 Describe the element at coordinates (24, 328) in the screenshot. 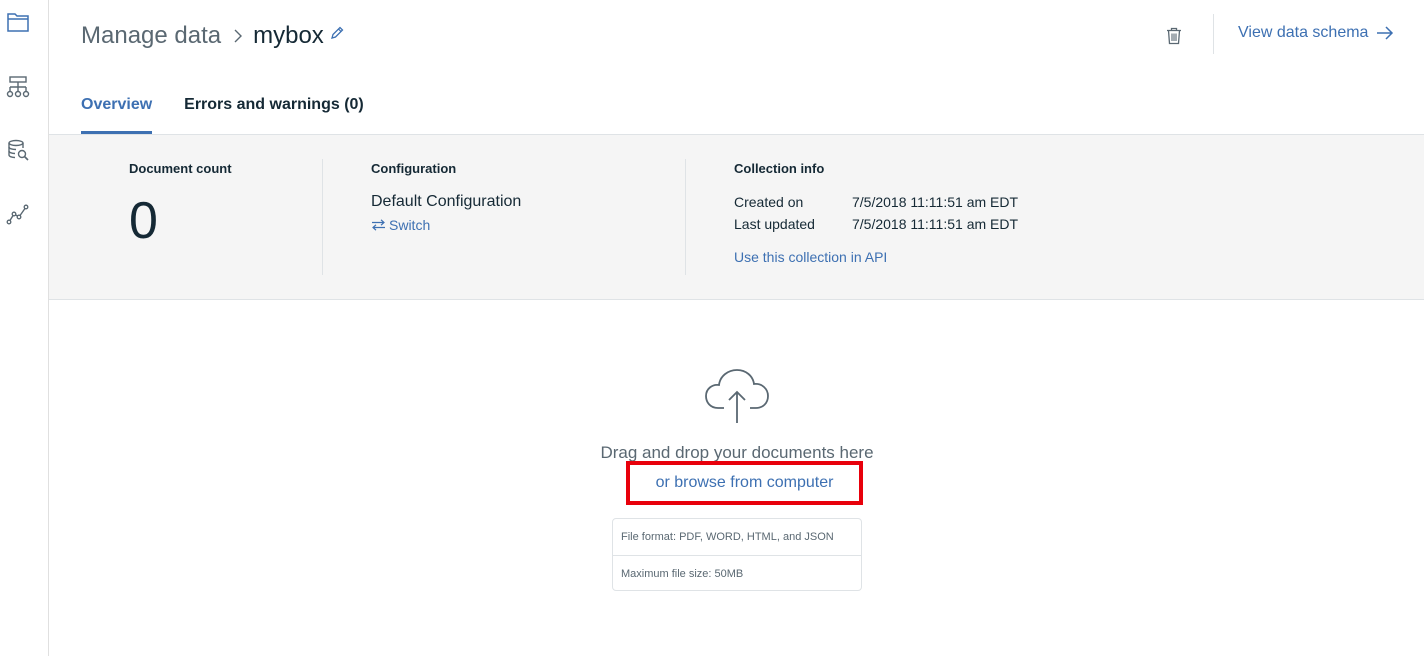

I see `left-nav-rail` at that location.